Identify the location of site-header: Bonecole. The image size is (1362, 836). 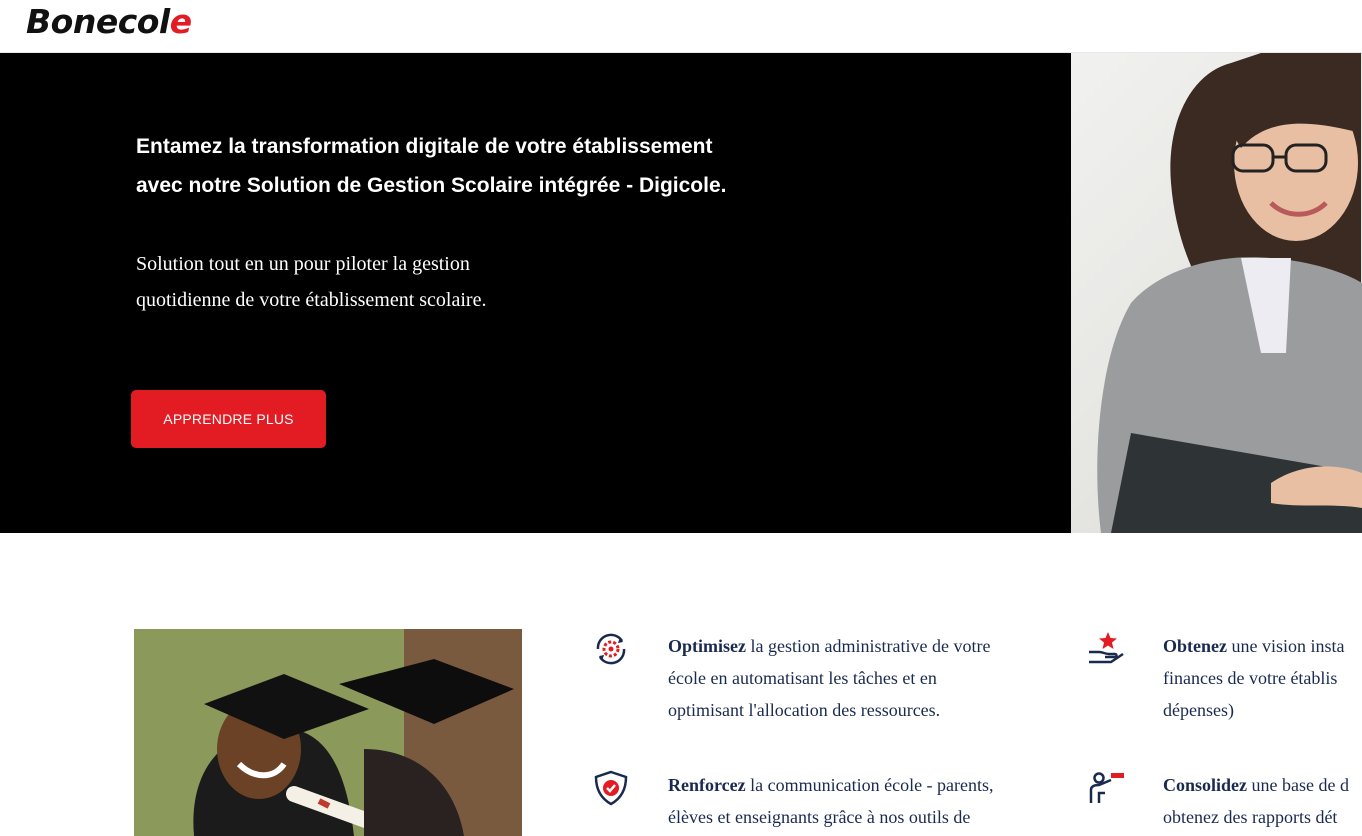
(681, 26).